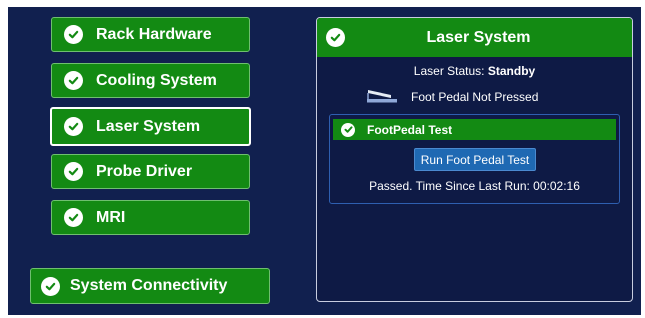 This screenshot has height=318, width=645. I want to click on system-connectivity-button: System Connectivity, so click(150, 286).